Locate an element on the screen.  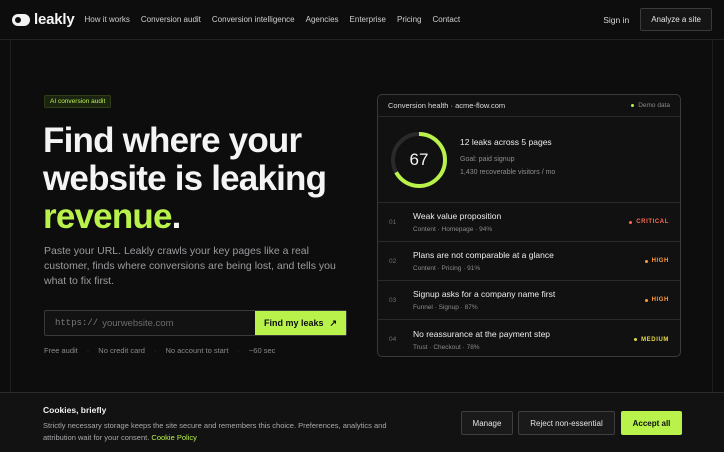
severity-label: MEDIUM is located at coordinates (655, 339).